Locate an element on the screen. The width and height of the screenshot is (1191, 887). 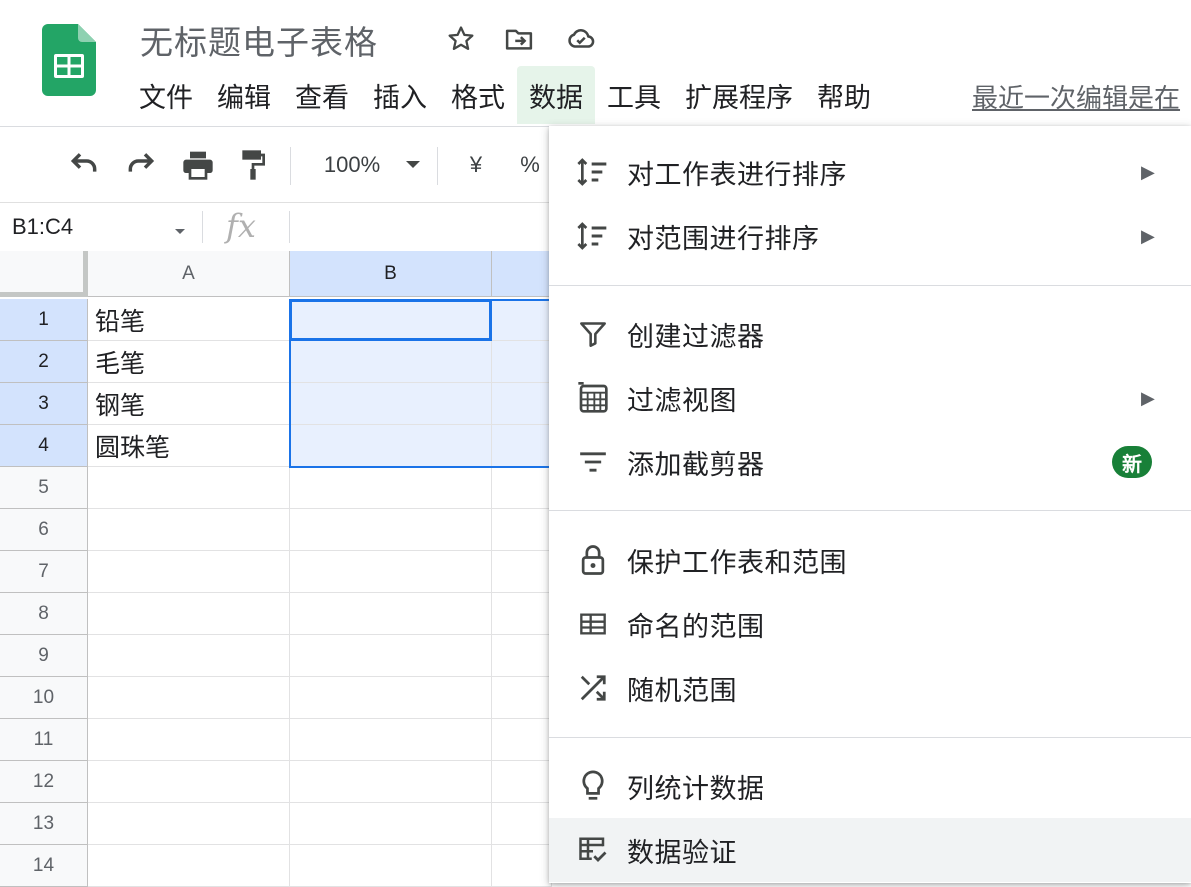
paint-format-icon is located at coordinates (253, 165).